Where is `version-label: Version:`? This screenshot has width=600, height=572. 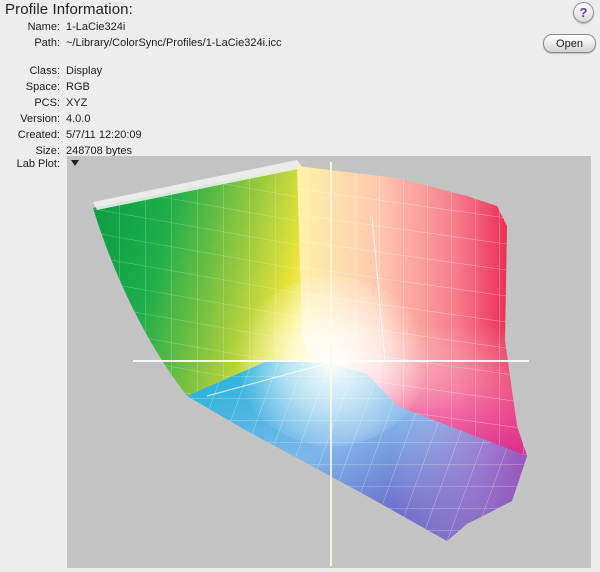 version-label: Version: is located at coordinates (40, 119).